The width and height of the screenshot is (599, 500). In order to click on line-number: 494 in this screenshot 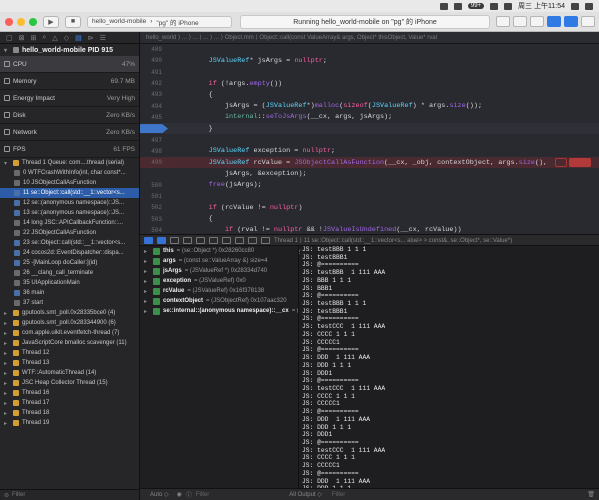, I will do `click(153, 106)`.